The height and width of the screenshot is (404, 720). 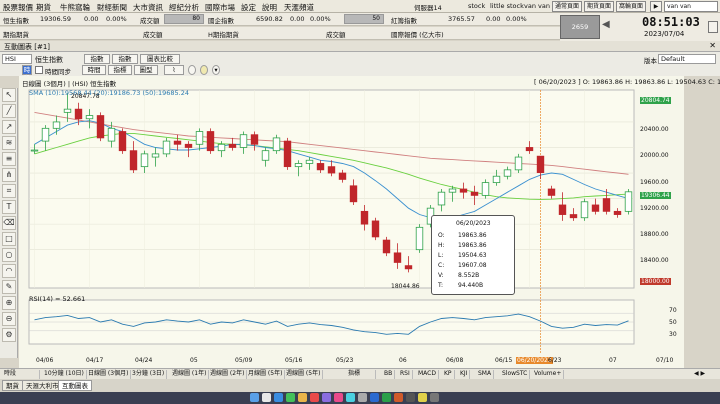 I want to click on indicator-item: KP, so click(x=448, y=374).